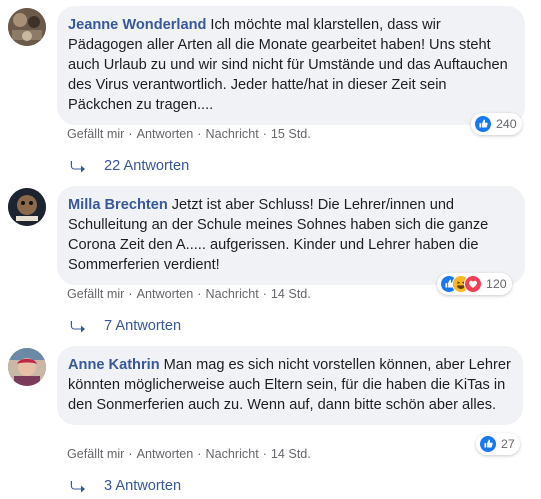  Describe the element at coordinates (114, 365) in the screenshot. I see `comment-author: Anne Kathrin` at that location.